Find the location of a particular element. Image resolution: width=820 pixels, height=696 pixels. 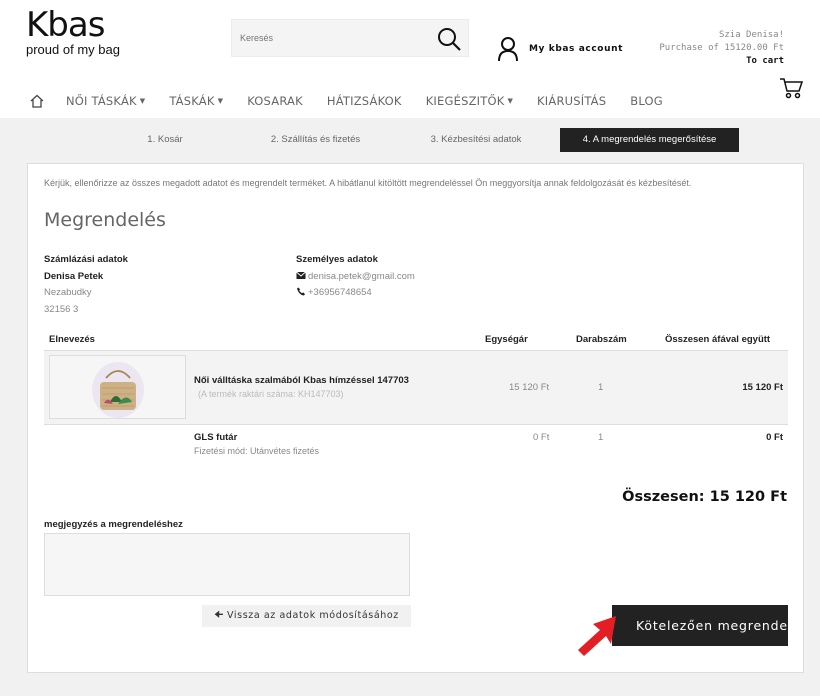

logo: Kbas proud of my bag is located at coordinates (73, 32).